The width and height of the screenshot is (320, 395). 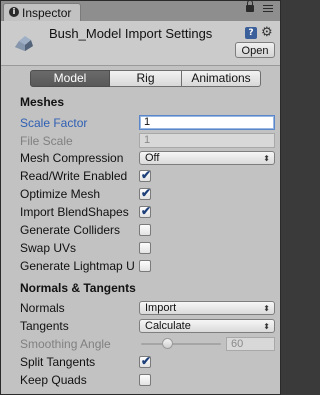 I want to click on normals-dropdown: Import ⬍, so click(x=207, y=308).